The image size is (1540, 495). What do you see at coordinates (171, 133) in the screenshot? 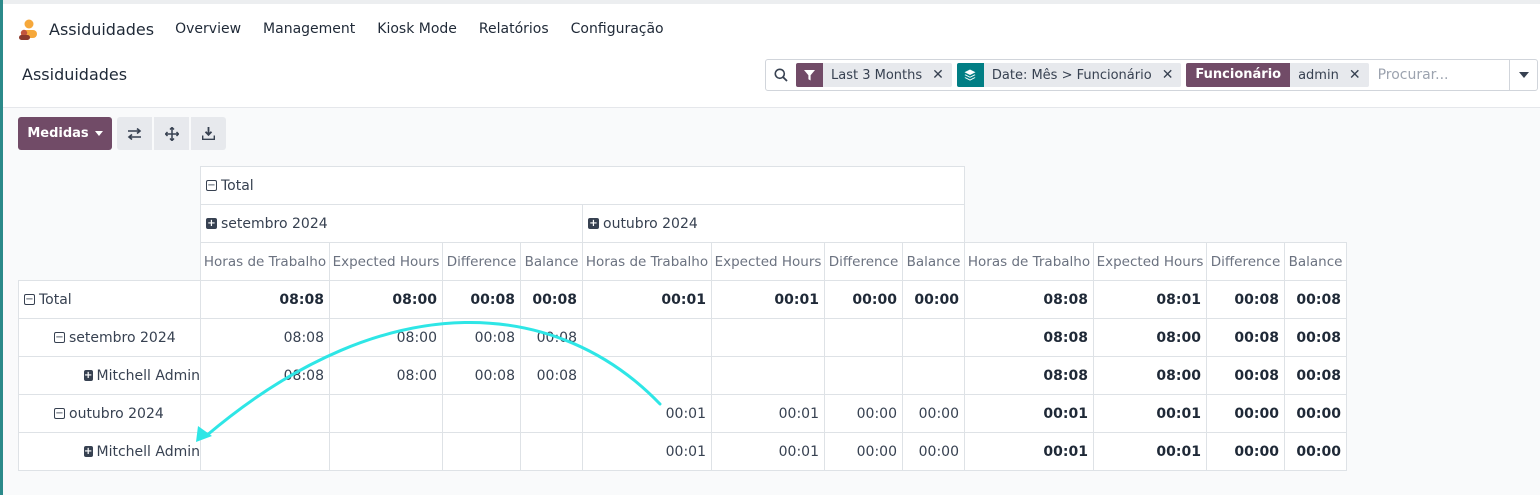
I see `expand-all-button` at bounding box center [171, 133].